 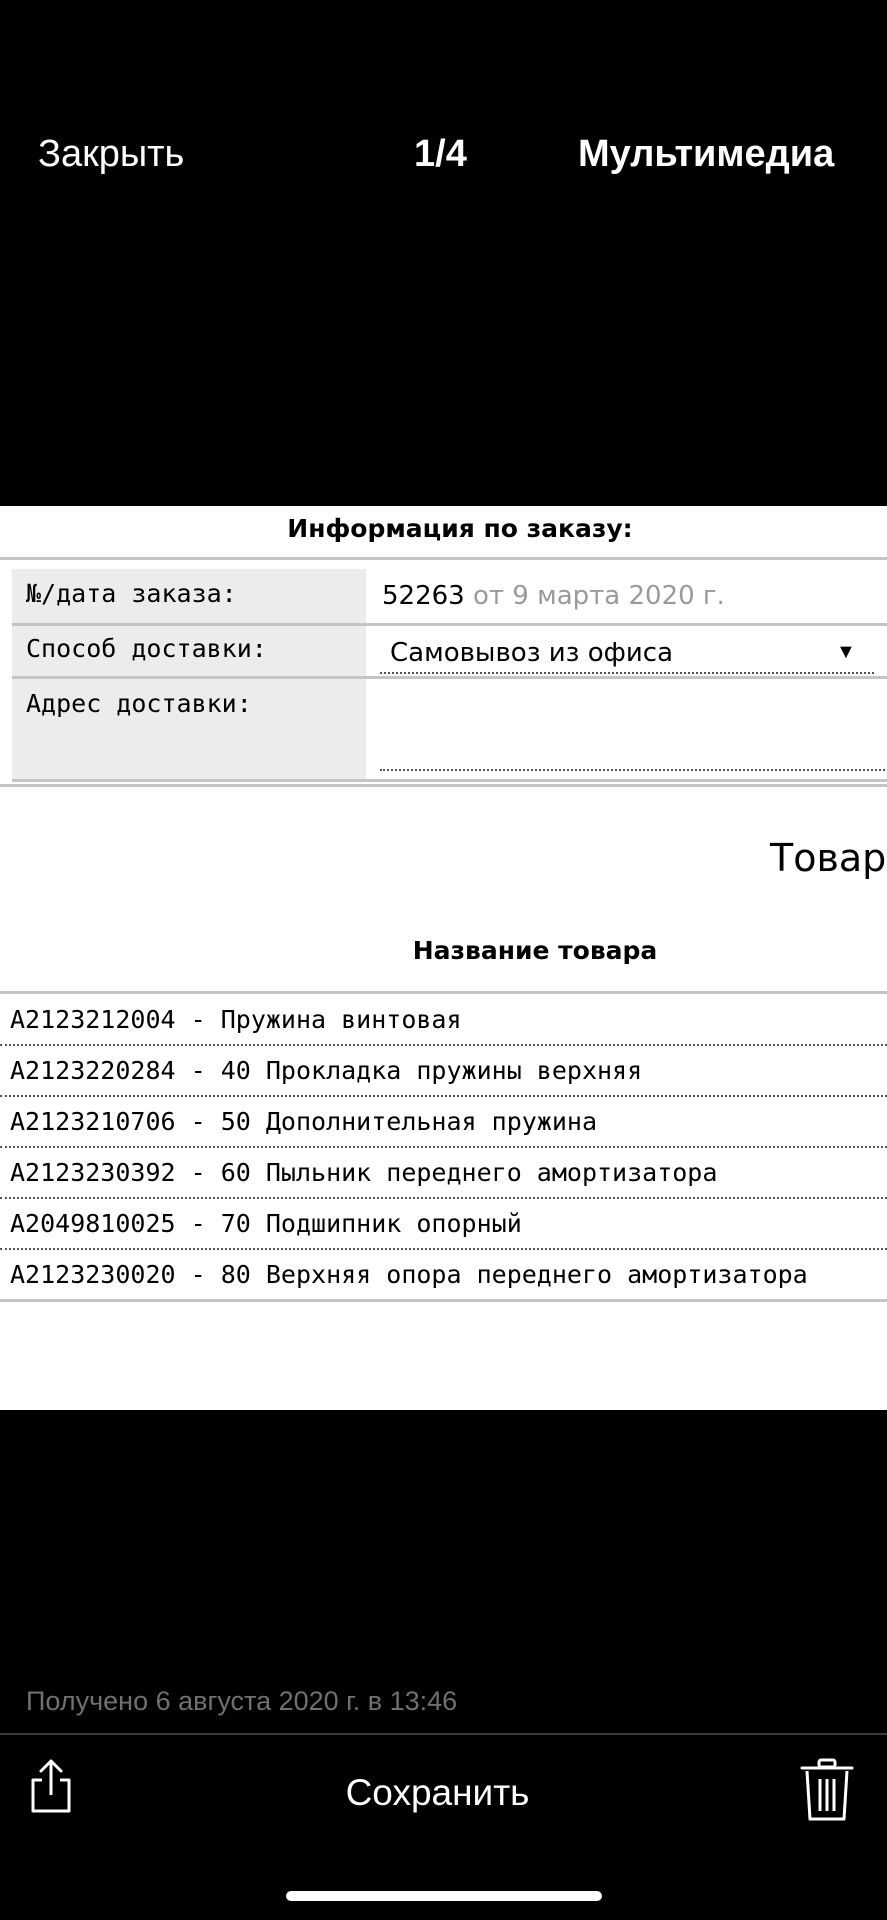 I want to click on list-item: A2049810025 - 70 Подшипник опорный, so click(x=443, y=1226).